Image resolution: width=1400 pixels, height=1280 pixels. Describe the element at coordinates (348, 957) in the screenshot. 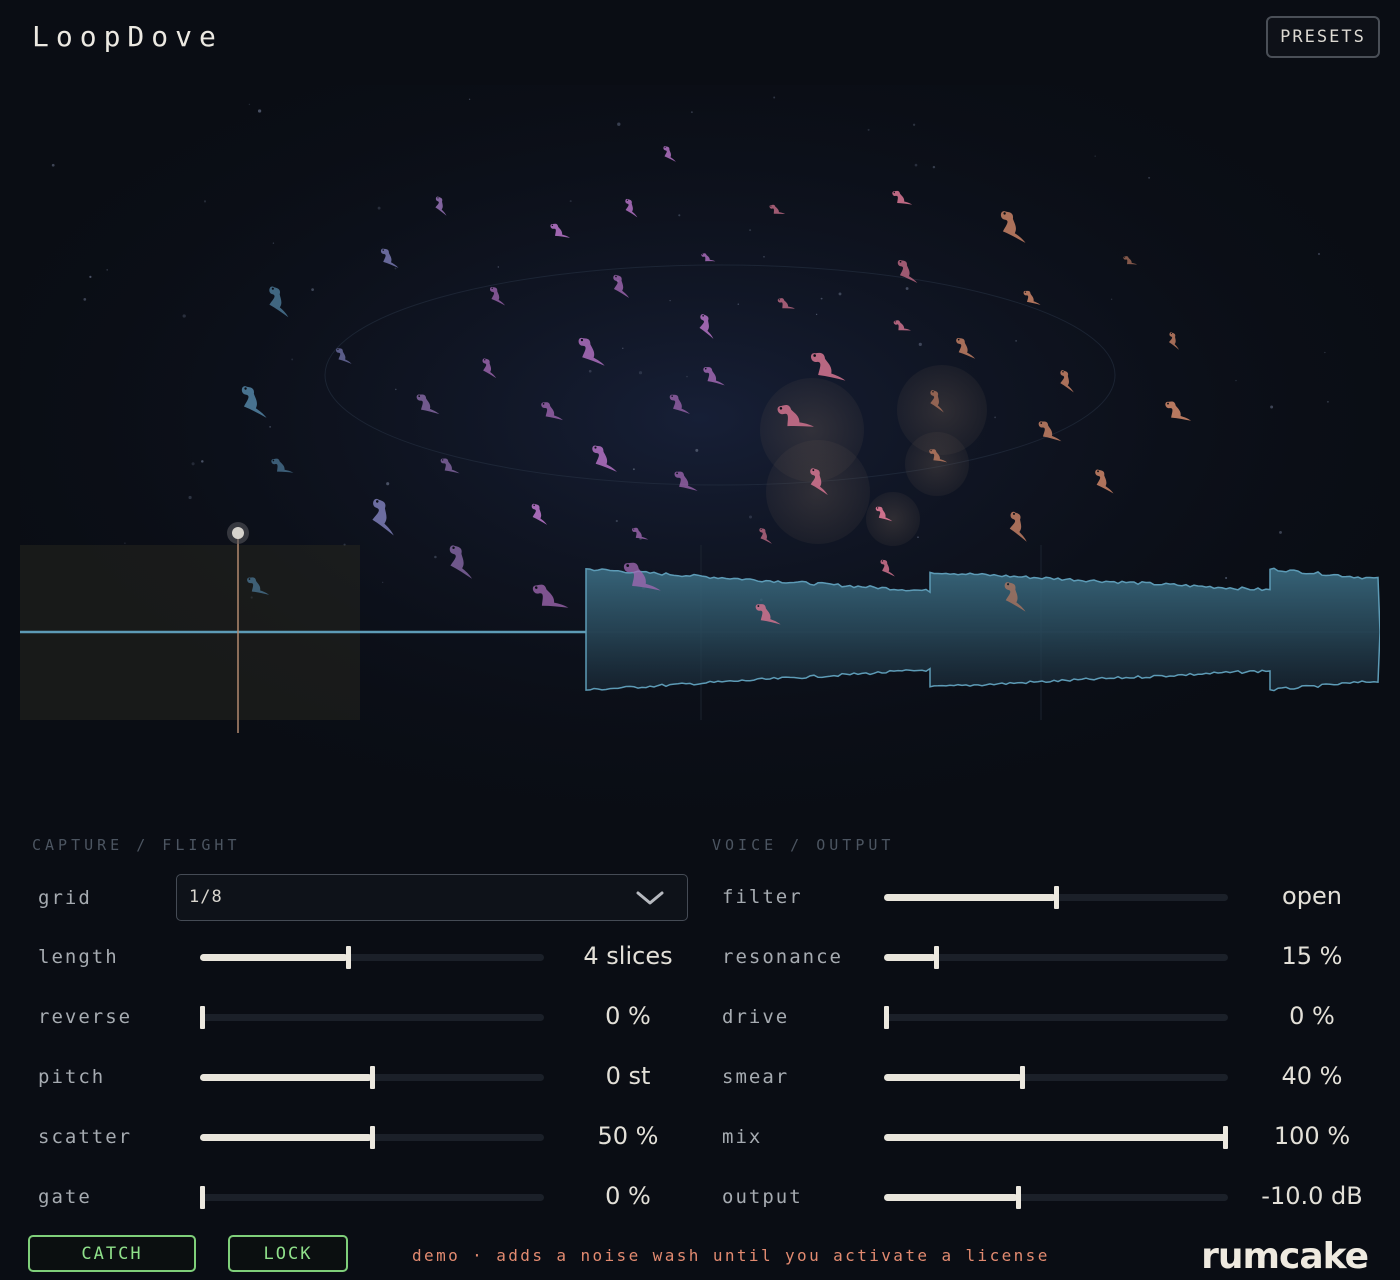

I see `length-slider-thumb` at that location.